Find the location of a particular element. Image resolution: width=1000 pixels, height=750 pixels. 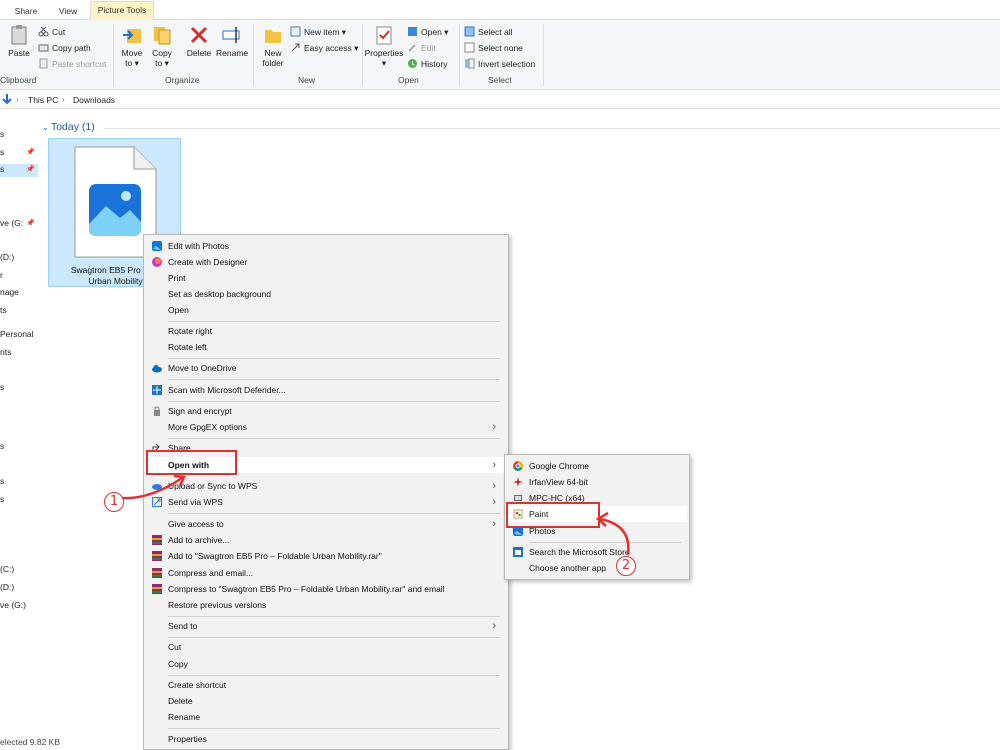

menu-give-access-to: Give access to › is located at coordinates (326, 524).